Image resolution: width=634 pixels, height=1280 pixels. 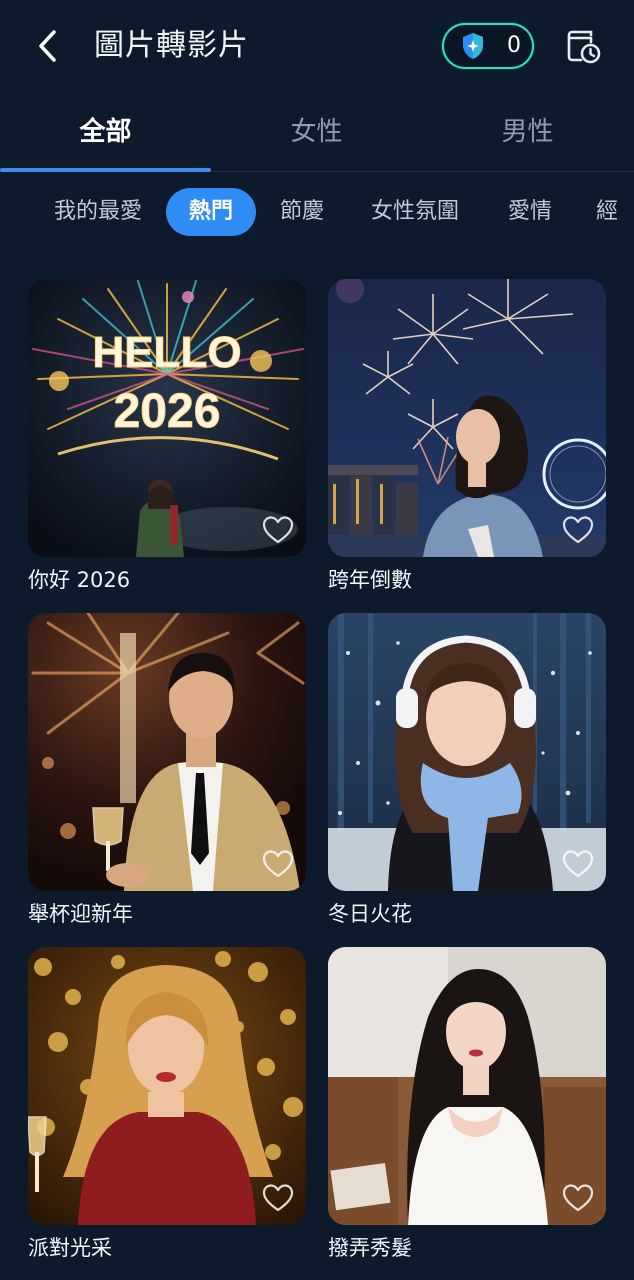 What do you see at coordinates (167, 411) in the screenshot?
I see `image-text-year: 2026` at bounding box center [167, 411].